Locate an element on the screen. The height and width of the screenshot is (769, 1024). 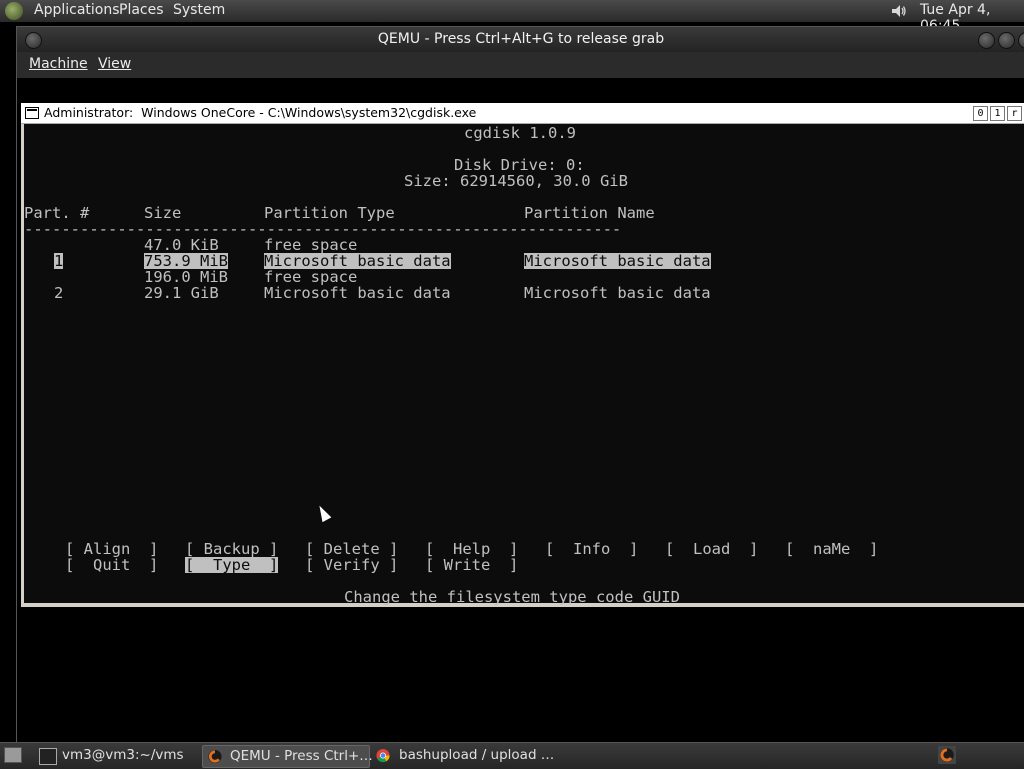
console-maximize-button: 1 is located at coordinates (997, 113).